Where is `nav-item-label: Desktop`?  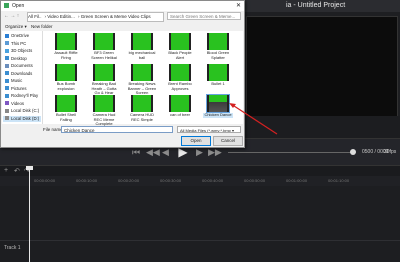 nav-item-label: Desktop is located at coordinates (19, 58).